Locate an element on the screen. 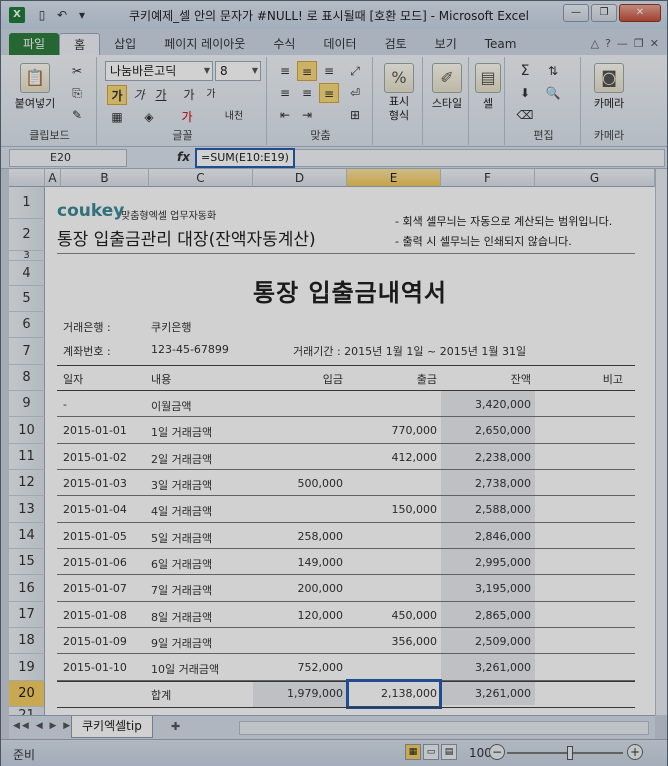  fill-icon: ⬇ is located at coordinates (525, 93).